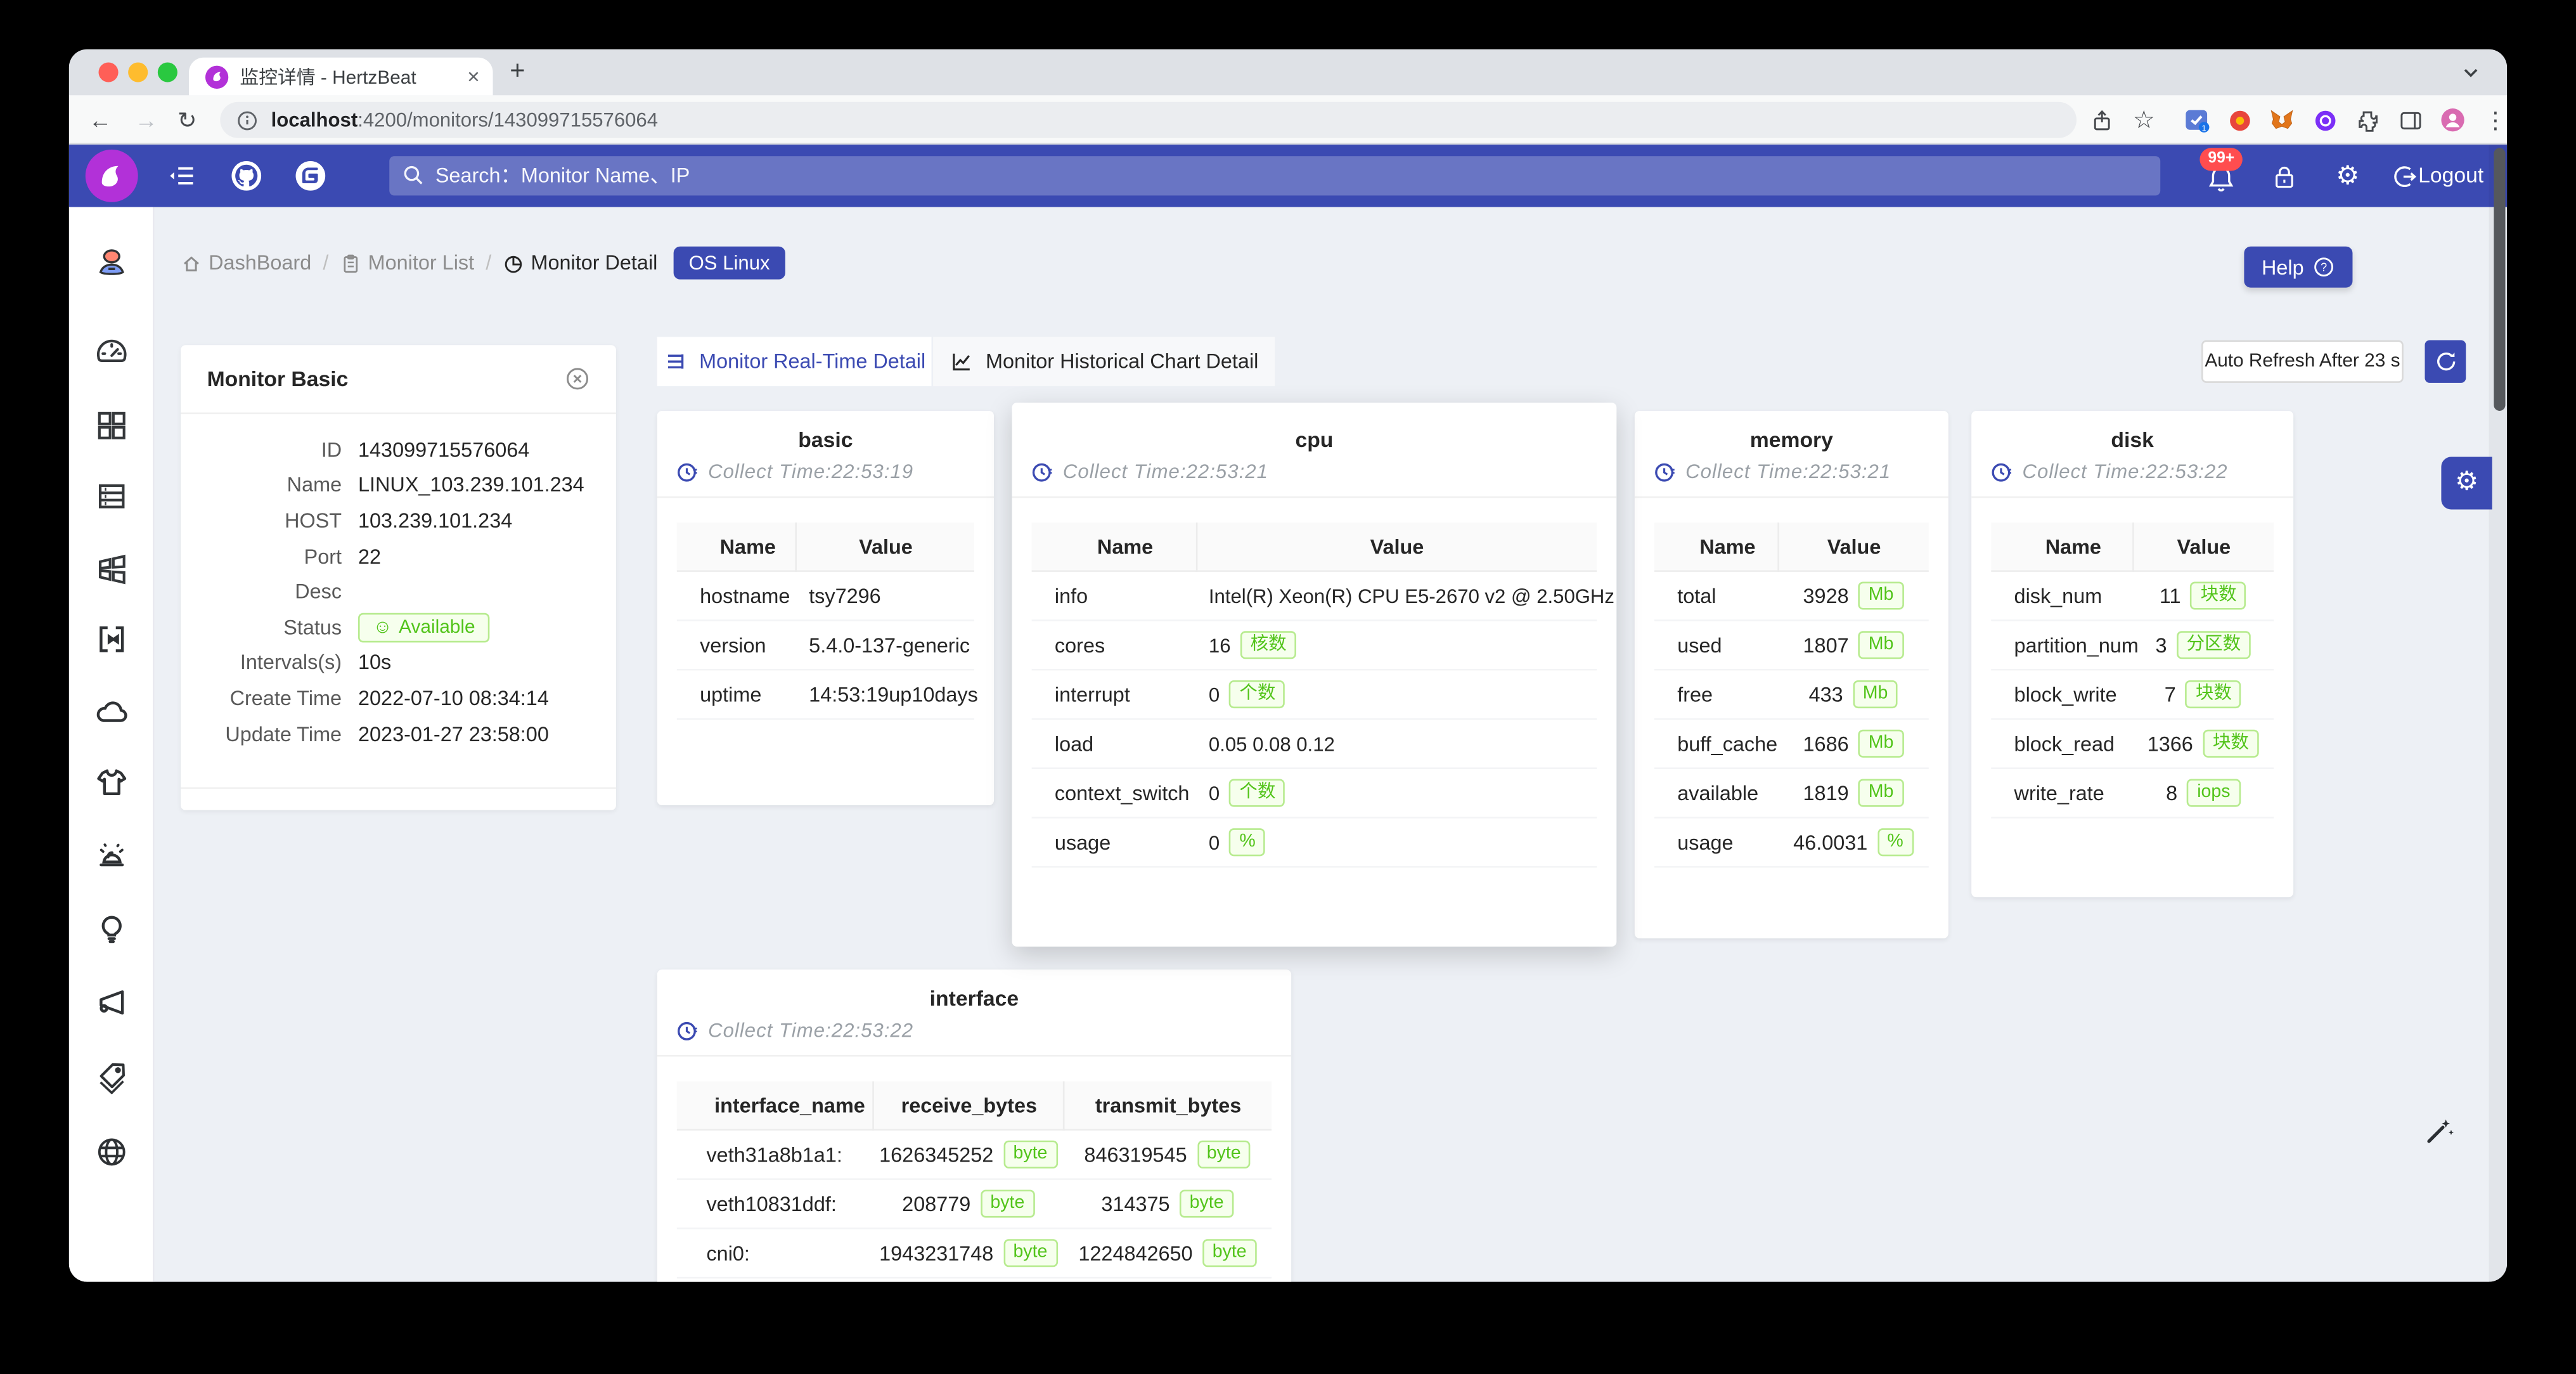  I want to click on user-avatar-icon, so click(112, 263).